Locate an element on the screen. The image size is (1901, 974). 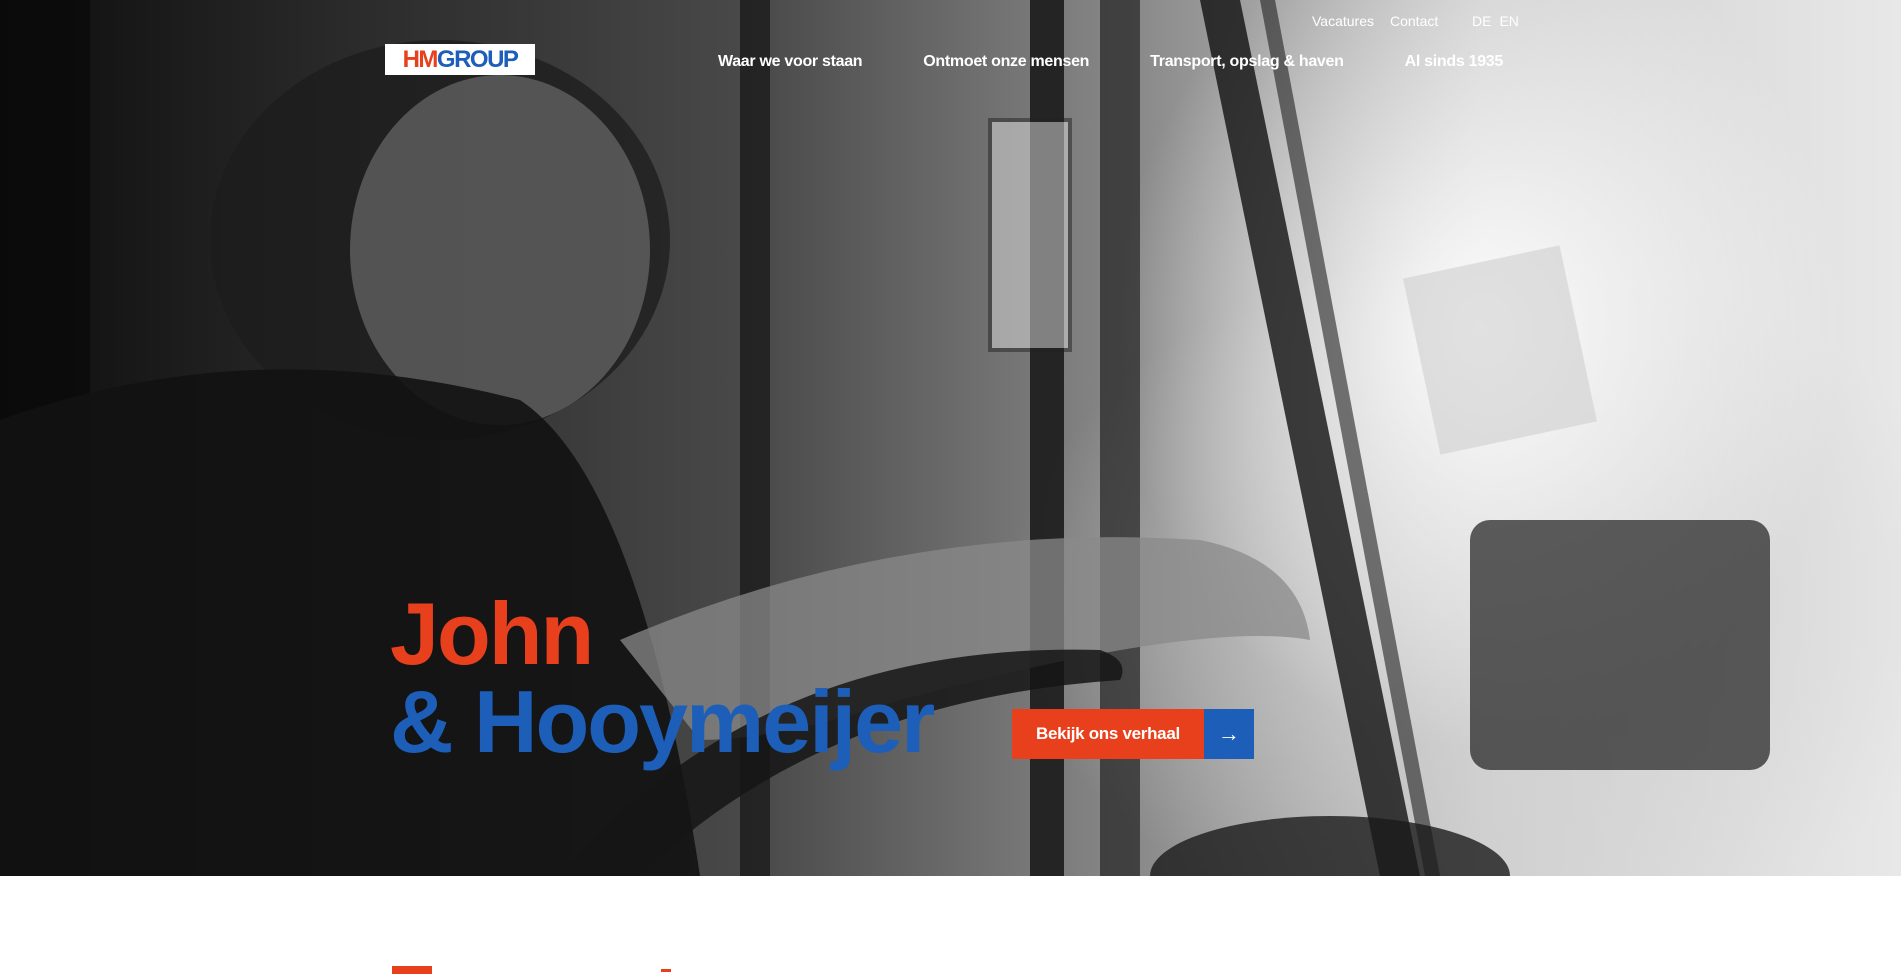
hm-group-logo: HM GROUP is located at coordinates (460, 59).